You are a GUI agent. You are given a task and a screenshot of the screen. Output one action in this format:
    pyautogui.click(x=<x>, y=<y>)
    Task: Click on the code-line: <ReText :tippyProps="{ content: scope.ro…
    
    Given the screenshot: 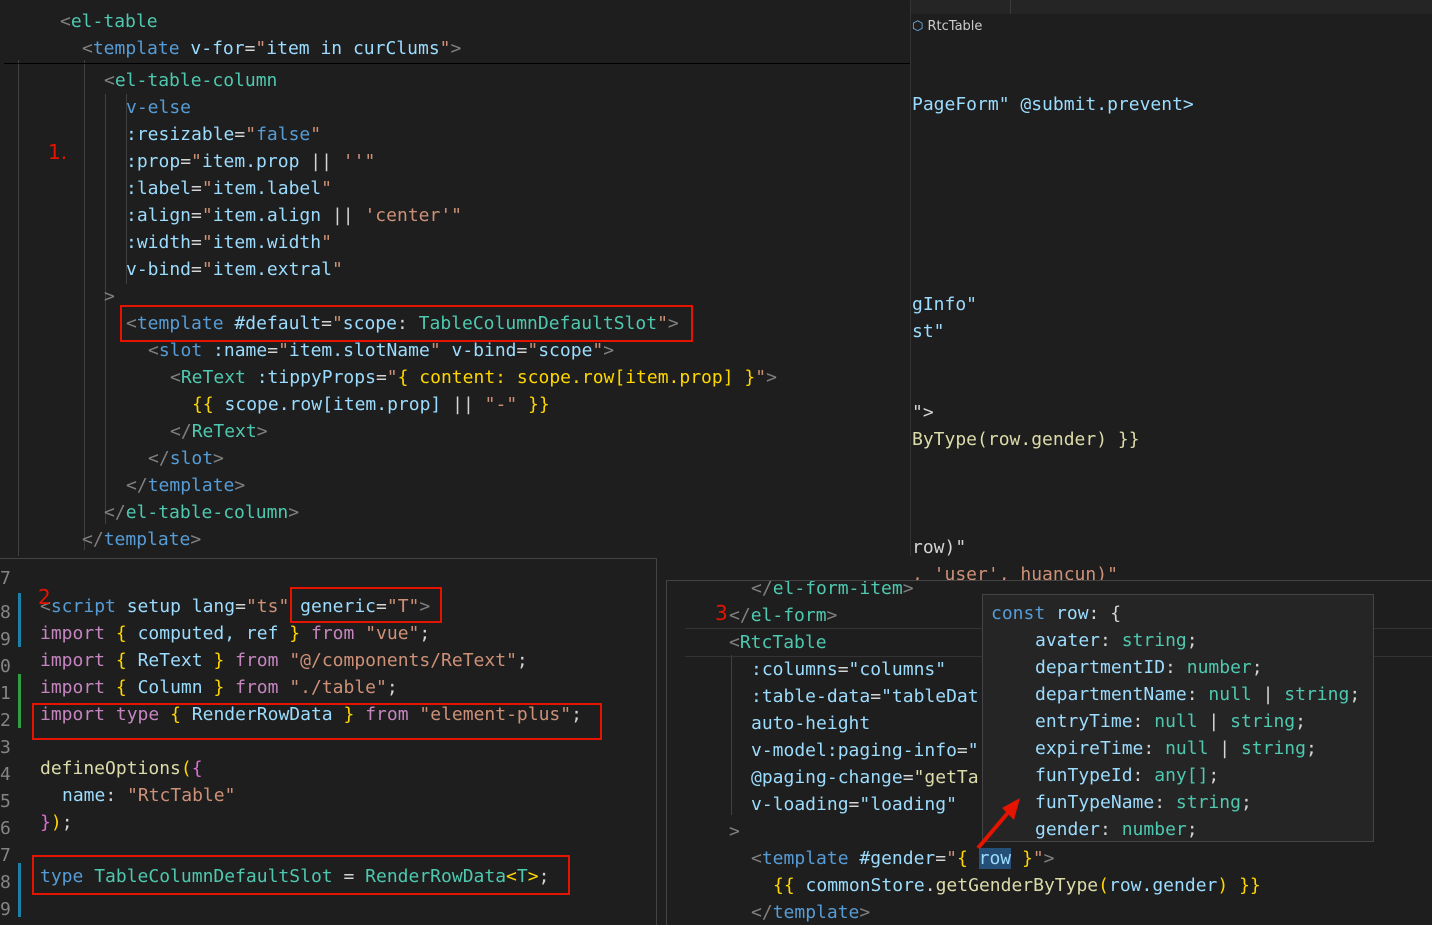 What is the action you would take?
    pyautogui.click(x=473, y=377)
    